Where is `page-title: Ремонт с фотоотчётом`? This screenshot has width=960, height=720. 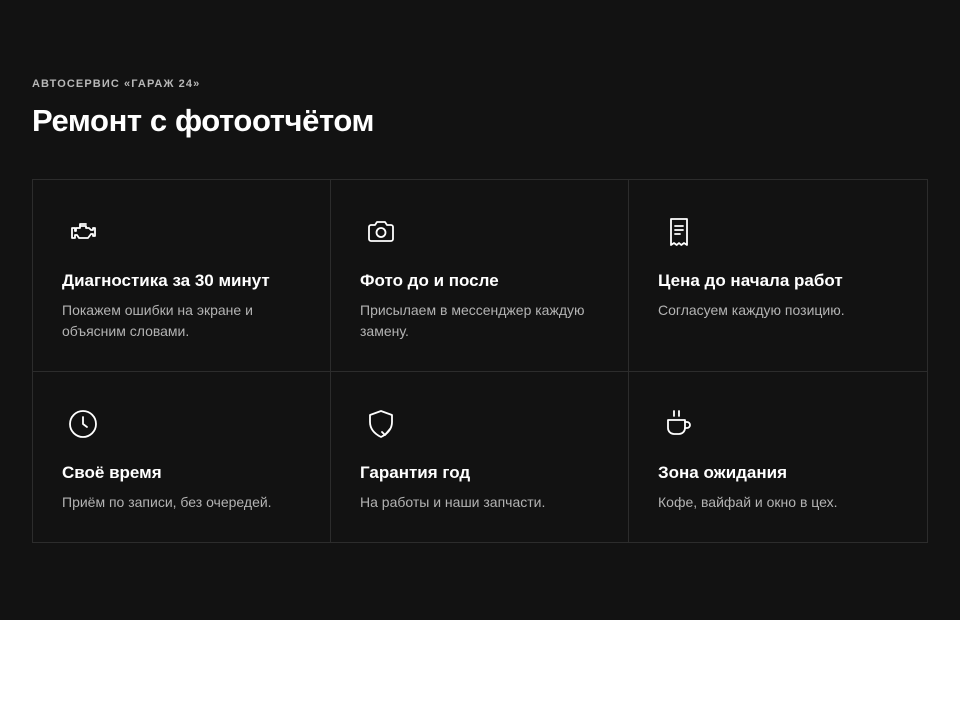
page-title: Ремонт с фотоотчётом is located at coordinates (203, 120).